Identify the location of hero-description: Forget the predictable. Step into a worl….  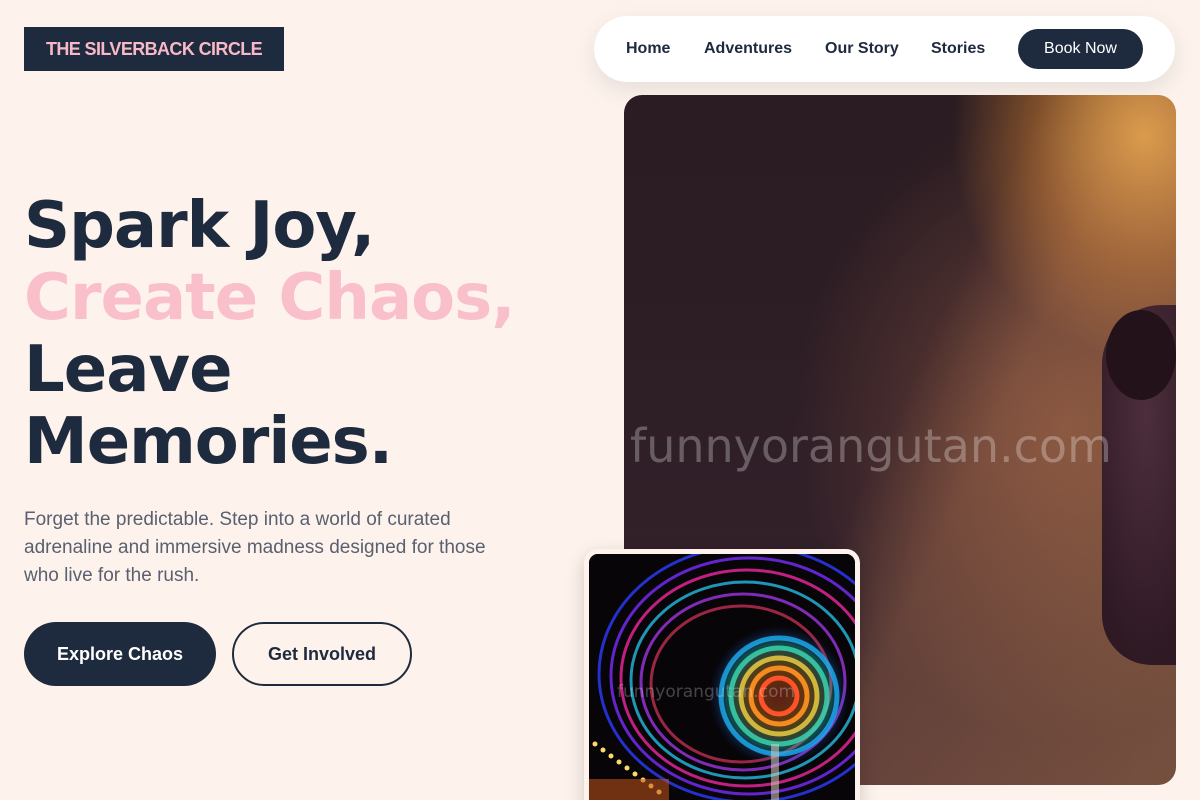
(255, 547).